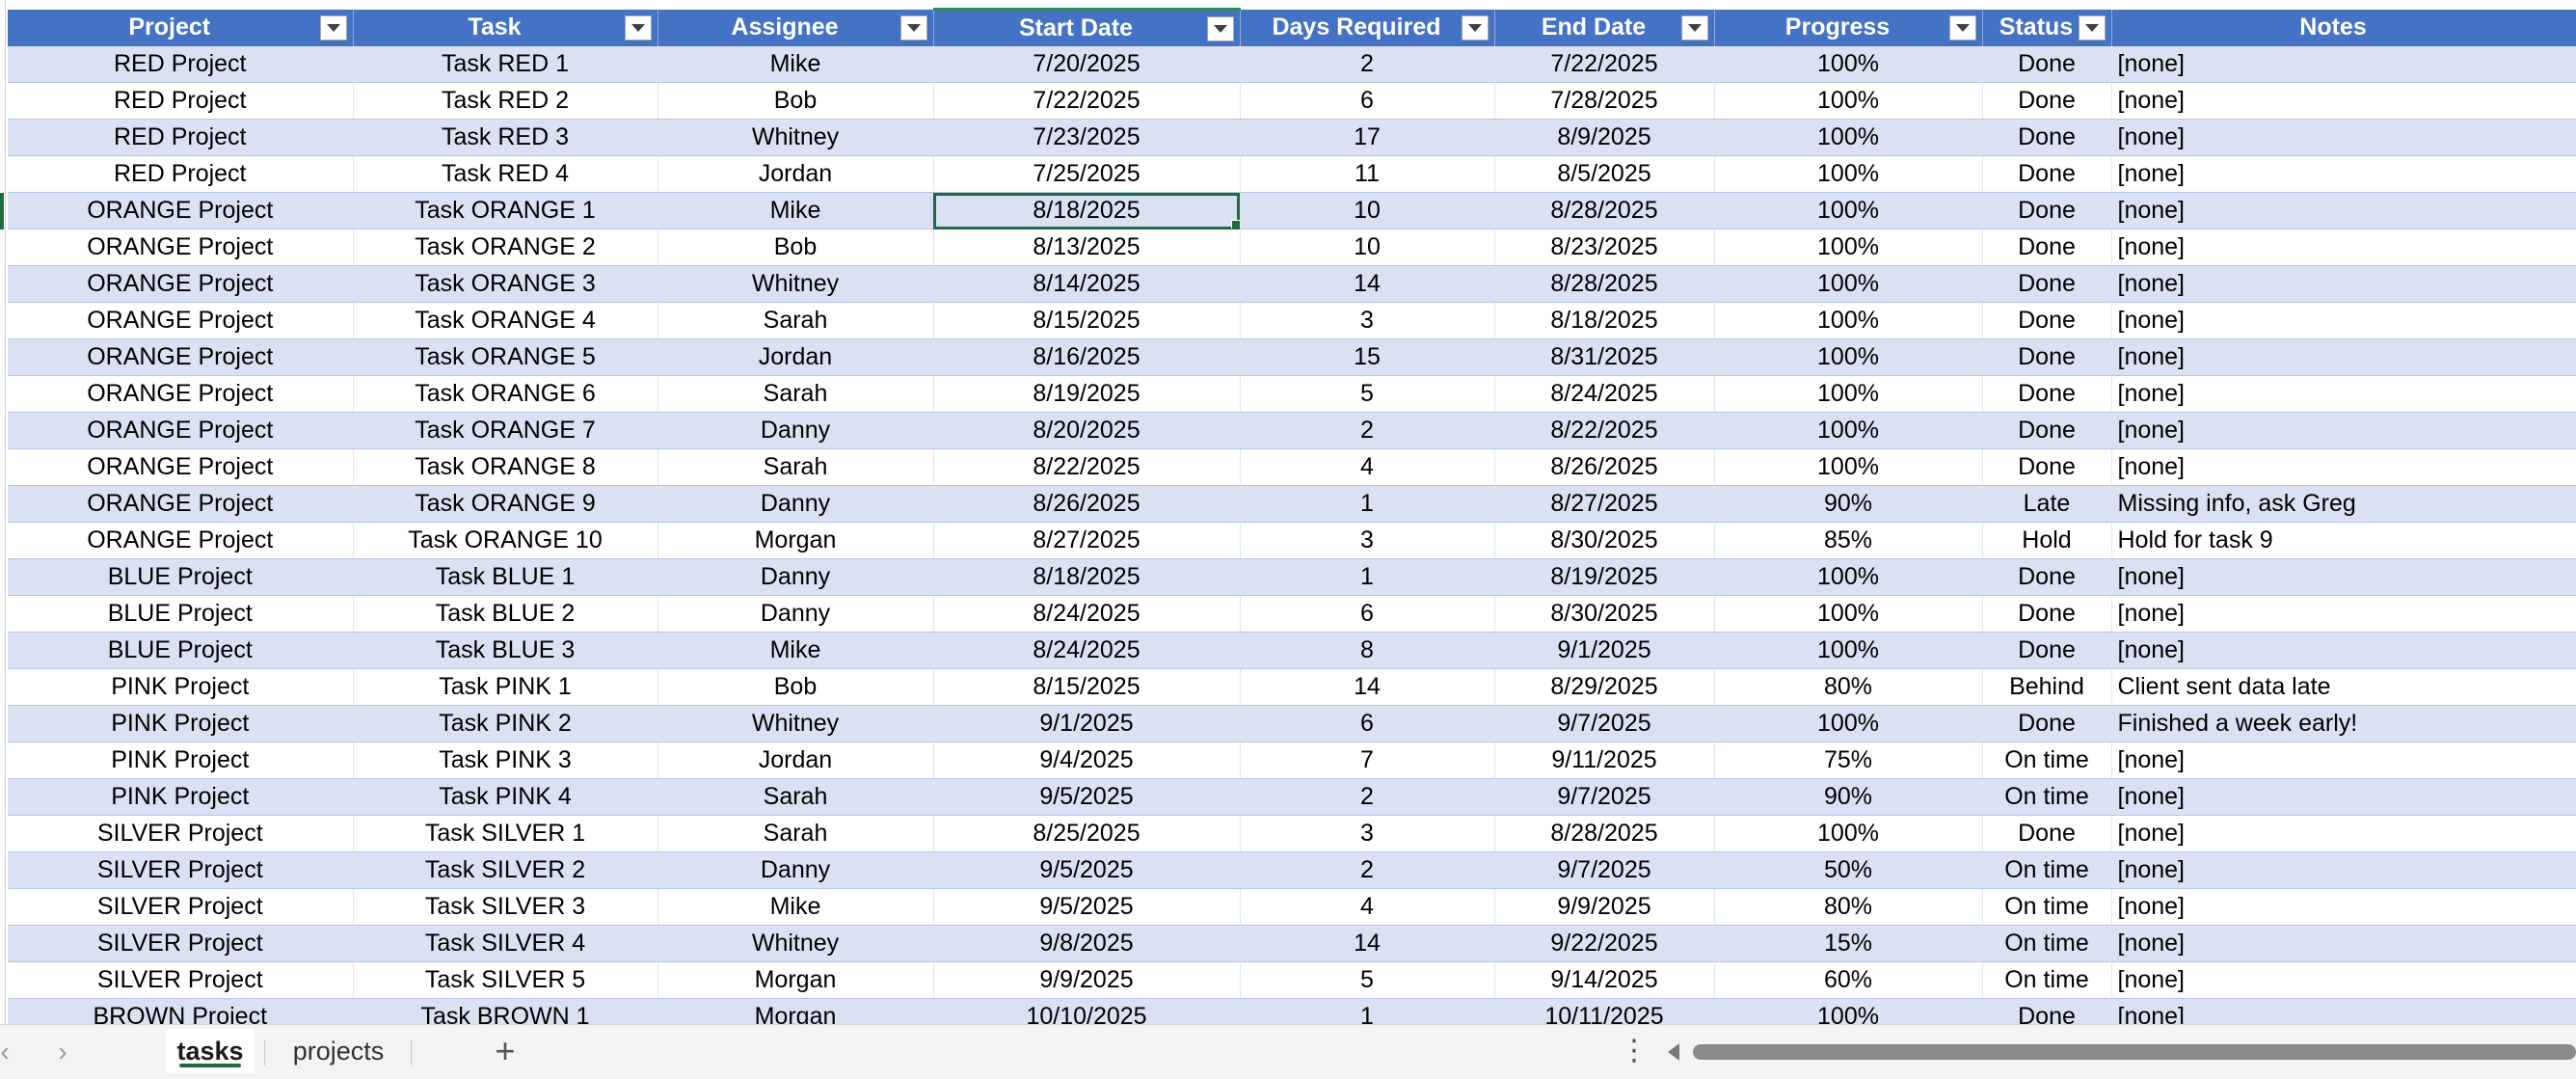  Describe the element at coordinates (1605, 430) in the screenshot. I see `cell-end-date: 8/22/2025` at that location.